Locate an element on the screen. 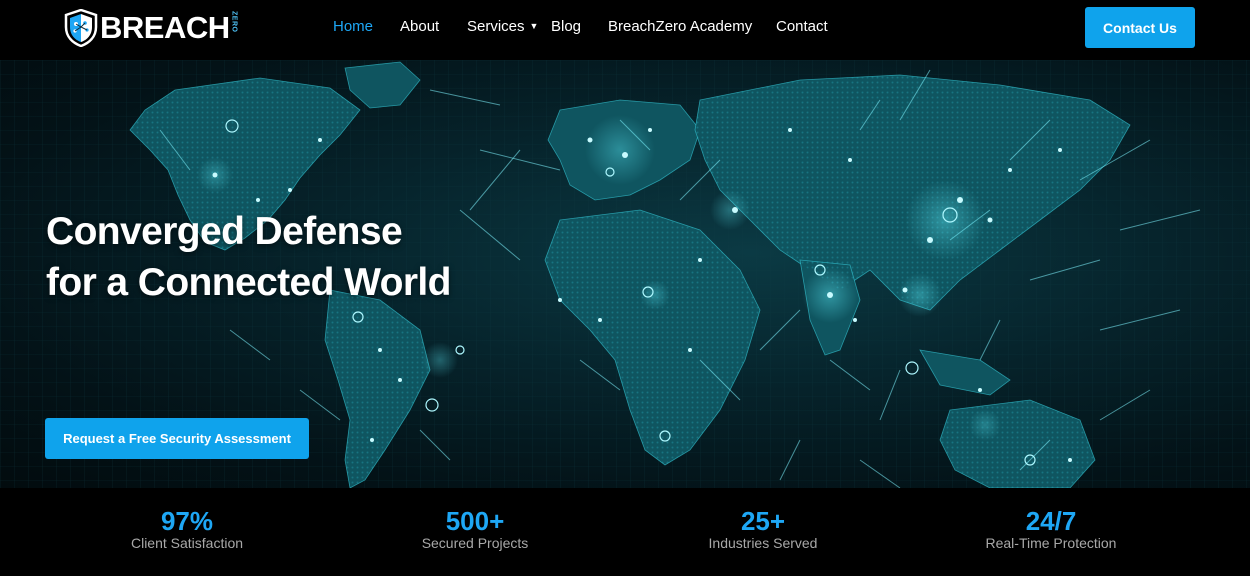 The width and height of the screenshot is (1250, 576). stat-item: 24/7 Real-Time Protection is located at coordinates (1051, 529).